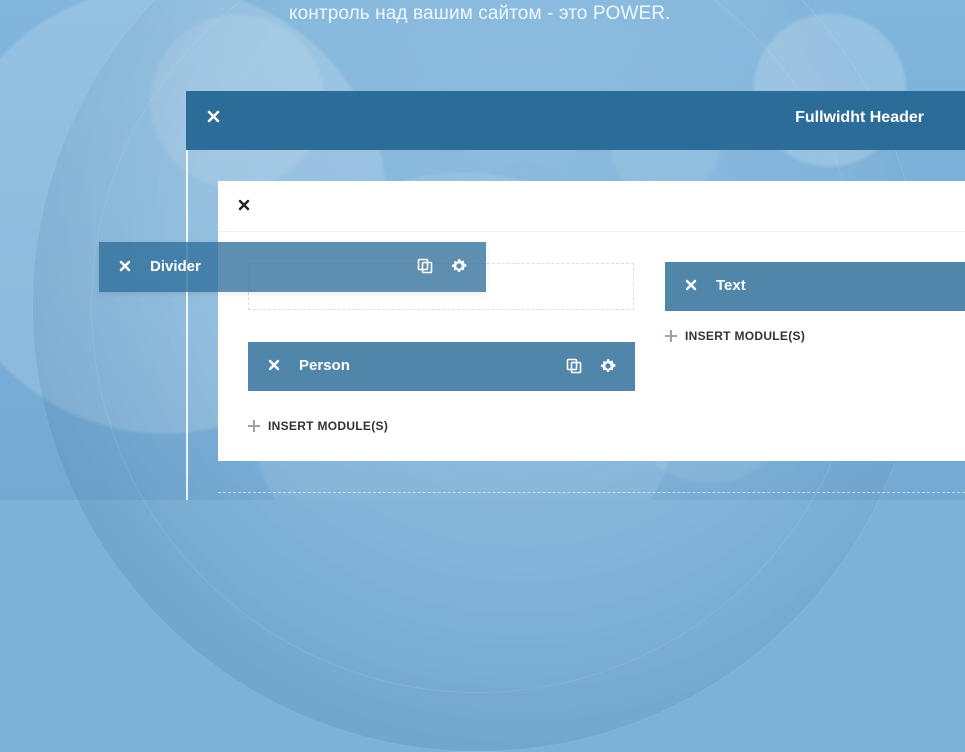  Describe the element at coordinates (591, 366) in the screenshot. I see `person-module-tools` at that location.